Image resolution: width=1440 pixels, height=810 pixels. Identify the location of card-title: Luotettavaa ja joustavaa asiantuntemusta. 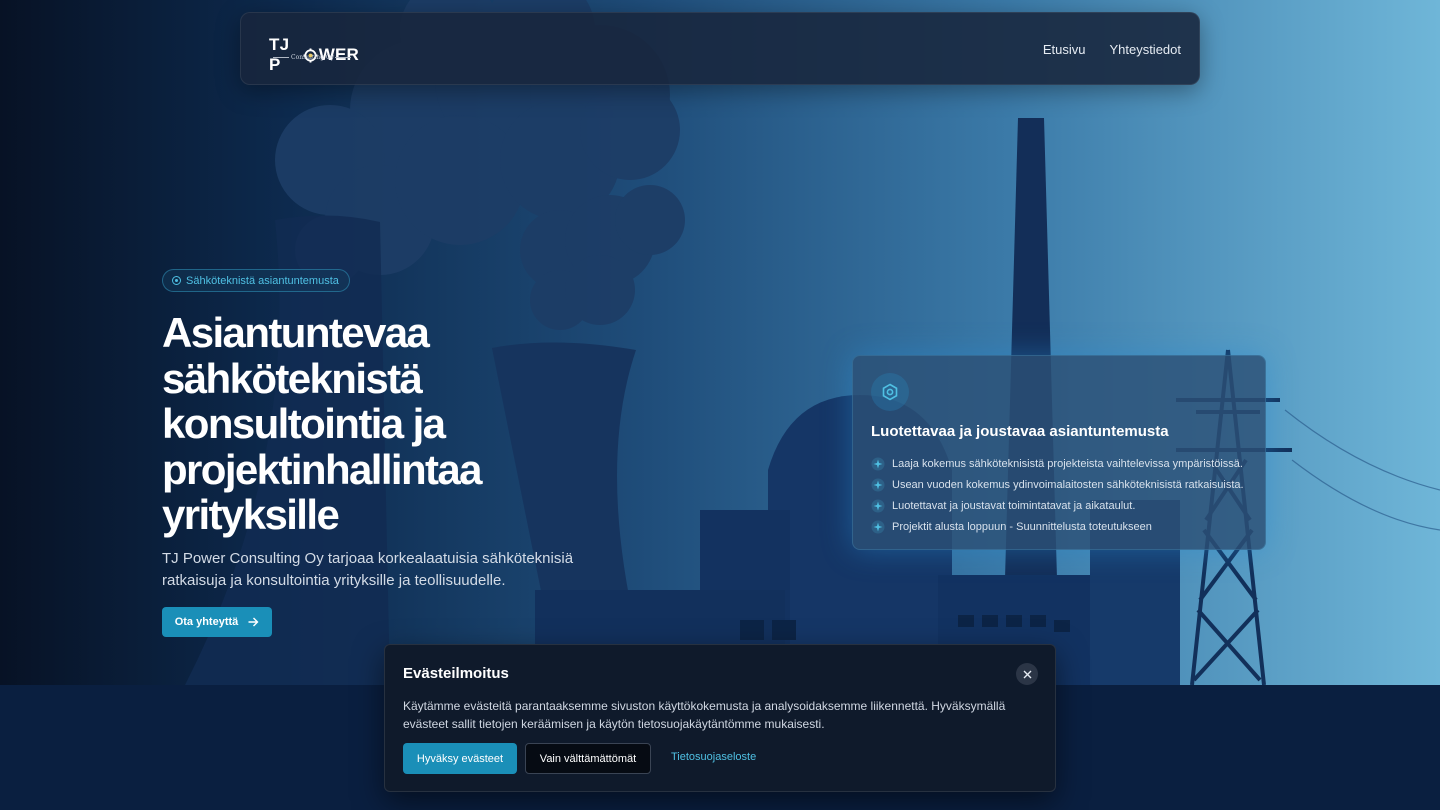
(1020, 431).